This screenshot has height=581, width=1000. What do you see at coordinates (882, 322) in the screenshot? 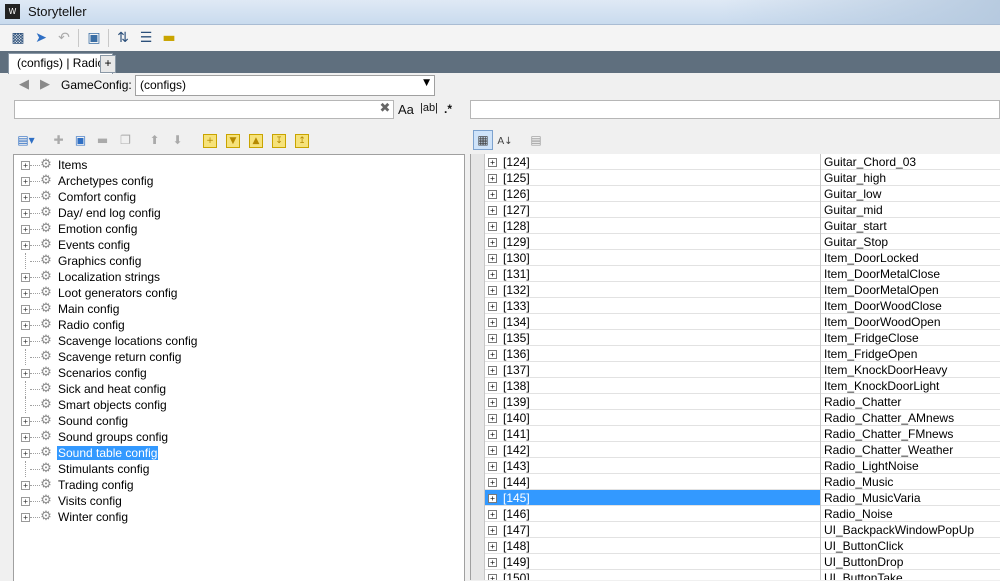
I see `grid-row-value: Item_DoorWoodOpen` at bounding box center [882, 322].